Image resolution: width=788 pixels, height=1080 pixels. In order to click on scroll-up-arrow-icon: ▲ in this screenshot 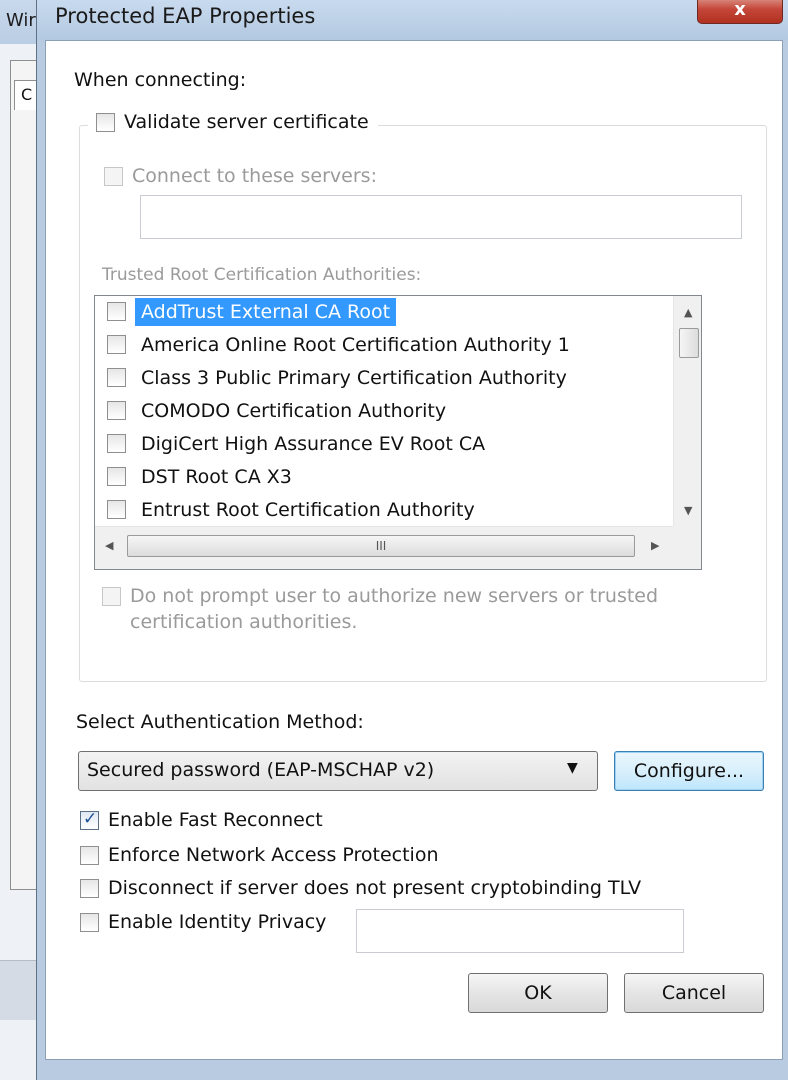, I will do `click(688, 312)`.